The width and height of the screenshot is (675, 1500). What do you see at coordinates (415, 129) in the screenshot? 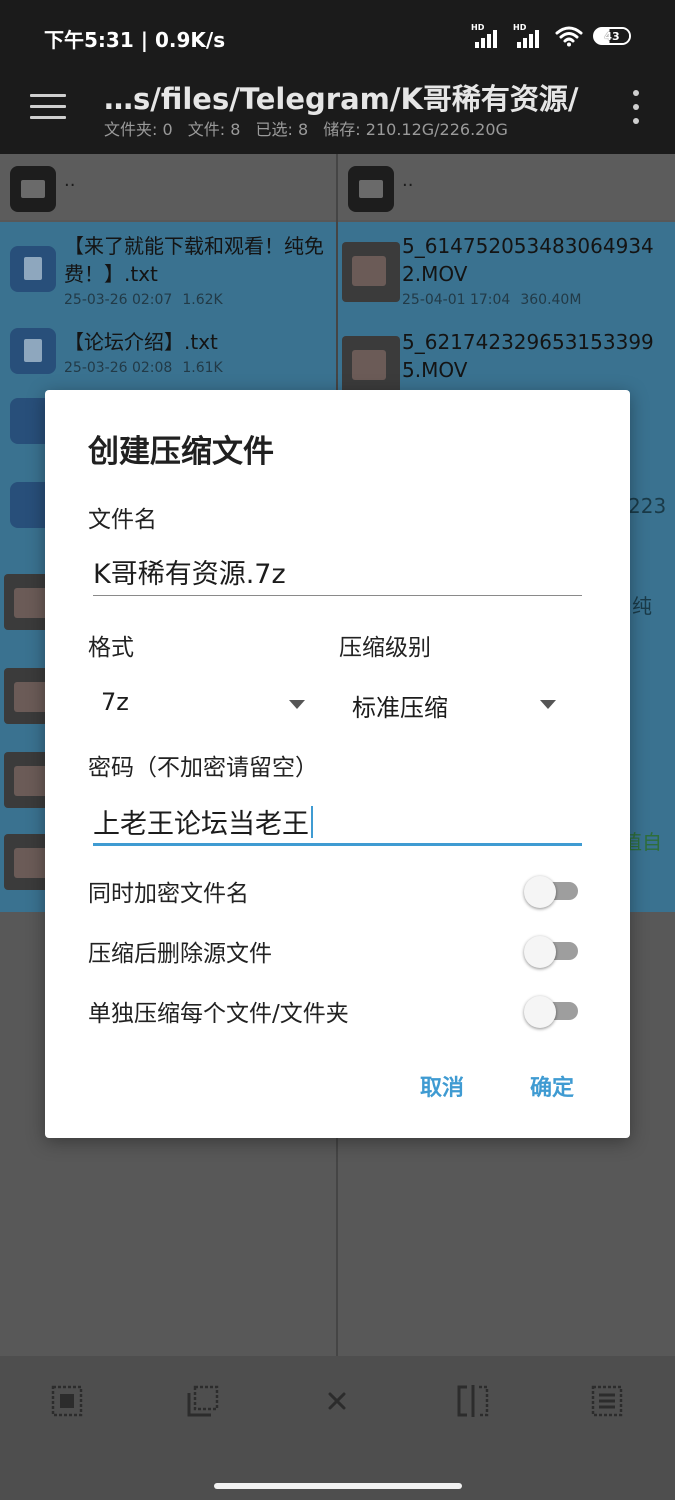
I see `storage-usage: 储存: 210.12G/226.20G` at bounding box center [415, 129].